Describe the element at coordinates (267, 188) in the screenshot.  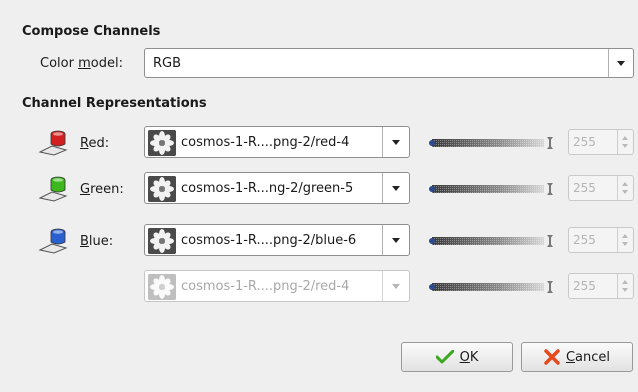
I see `channel-source-value: cosmos-1-R...ng-2/green-5` at that location.